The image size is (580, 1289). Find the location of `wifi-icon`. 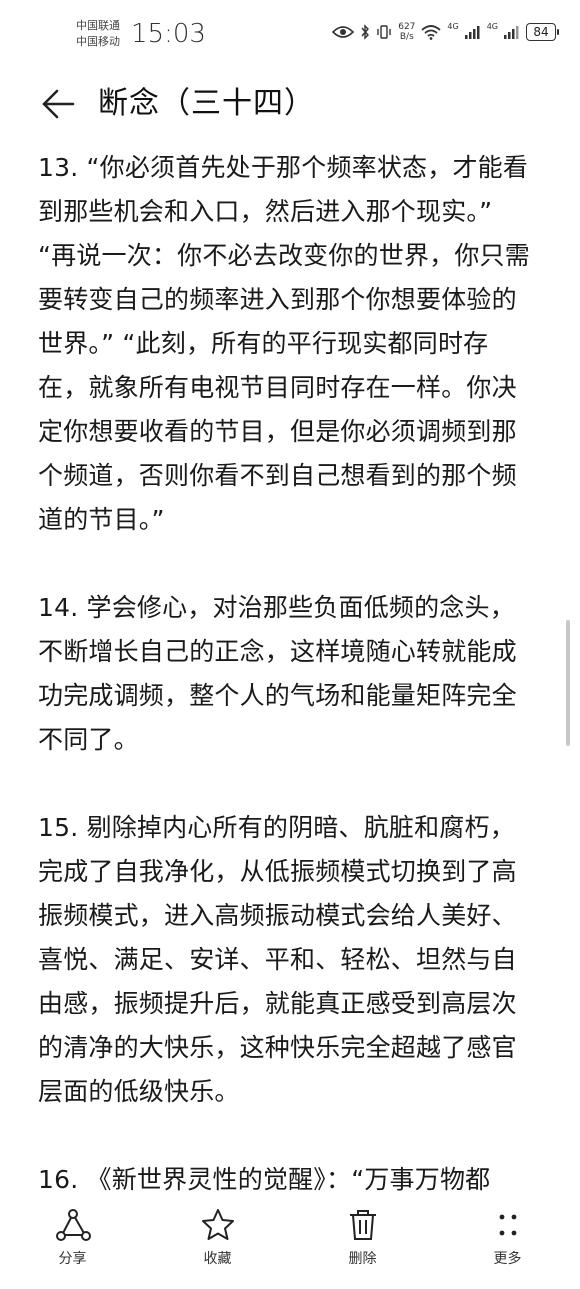

wifi-icon is located at coordinates (431, 32).